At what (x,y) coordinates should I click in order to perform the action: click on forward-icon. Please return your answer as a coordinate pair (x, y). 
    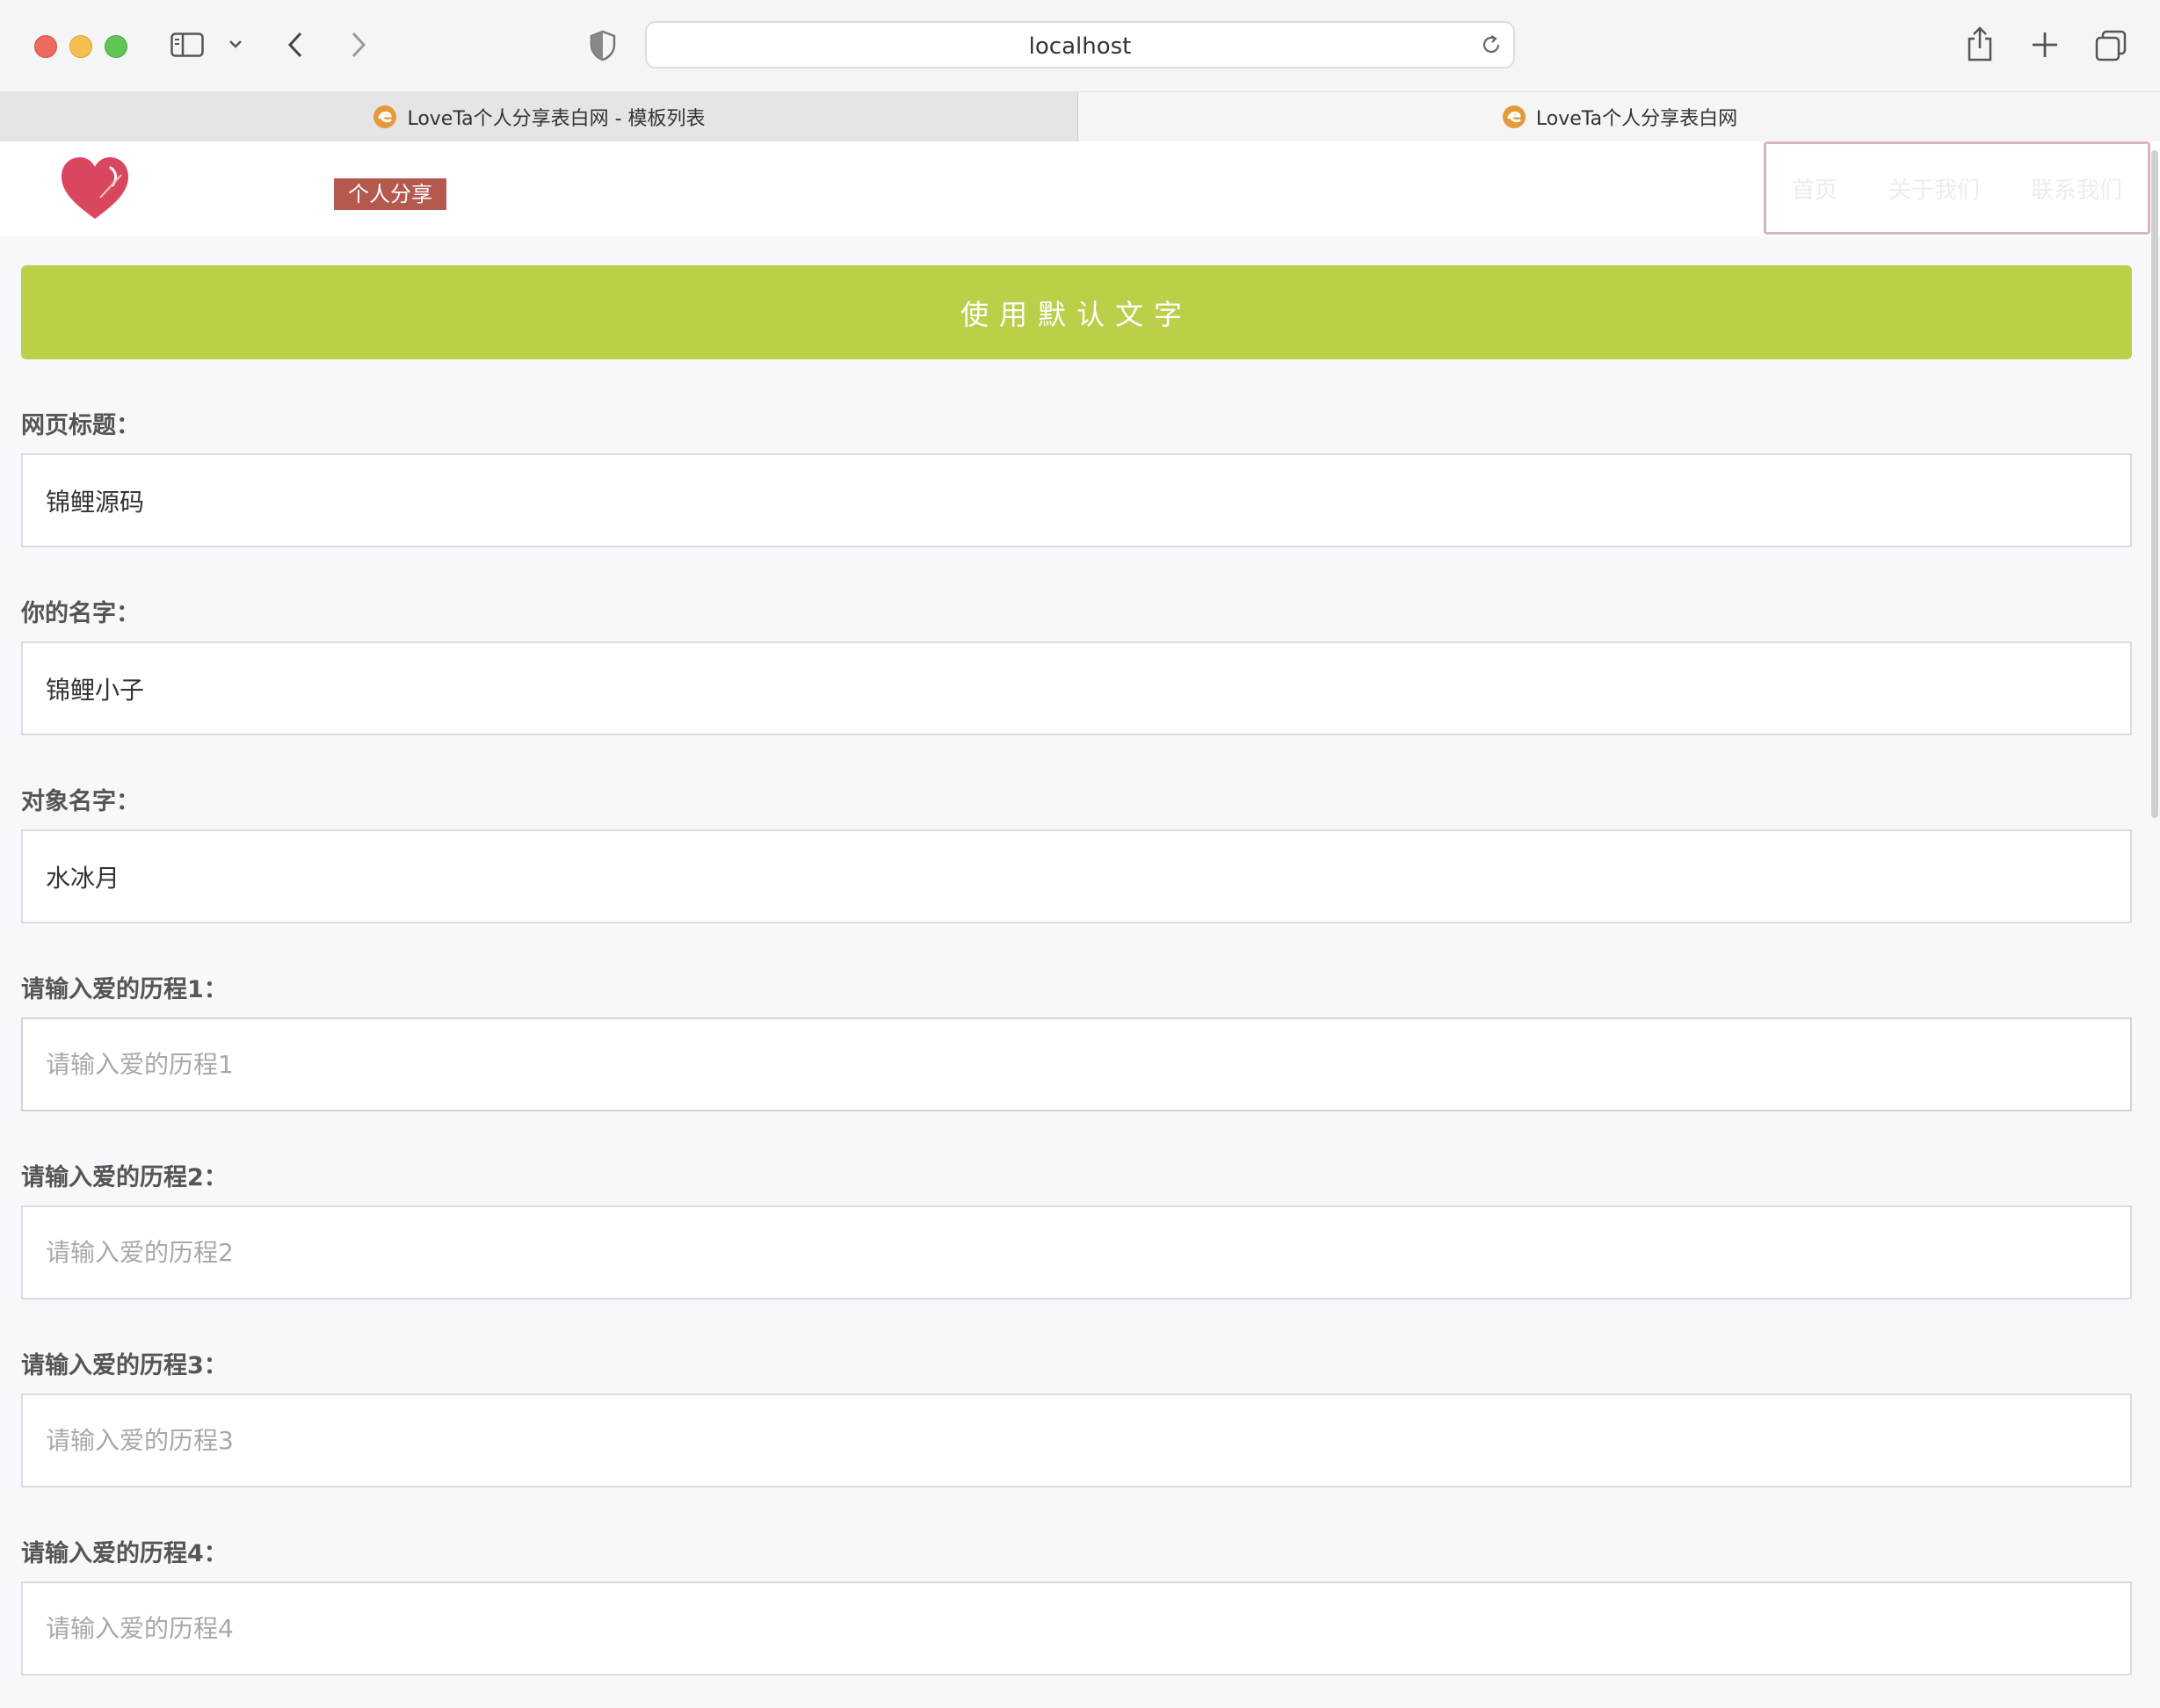
    Looking at the image, I should click on (358, 45).